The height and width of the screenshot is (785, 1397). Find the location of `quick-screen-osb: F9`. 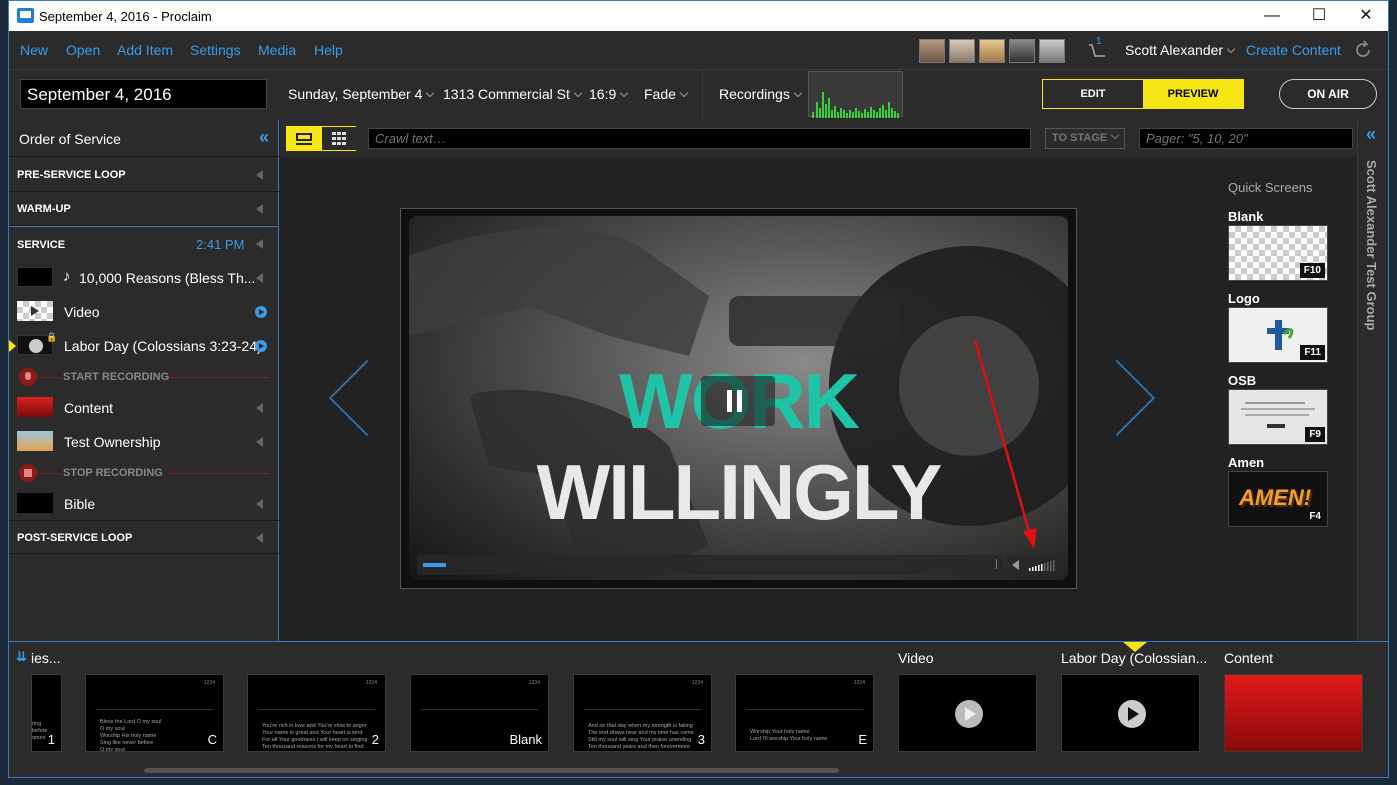

quick-screen-osb: F9 is located at coordinates (1278, 417).